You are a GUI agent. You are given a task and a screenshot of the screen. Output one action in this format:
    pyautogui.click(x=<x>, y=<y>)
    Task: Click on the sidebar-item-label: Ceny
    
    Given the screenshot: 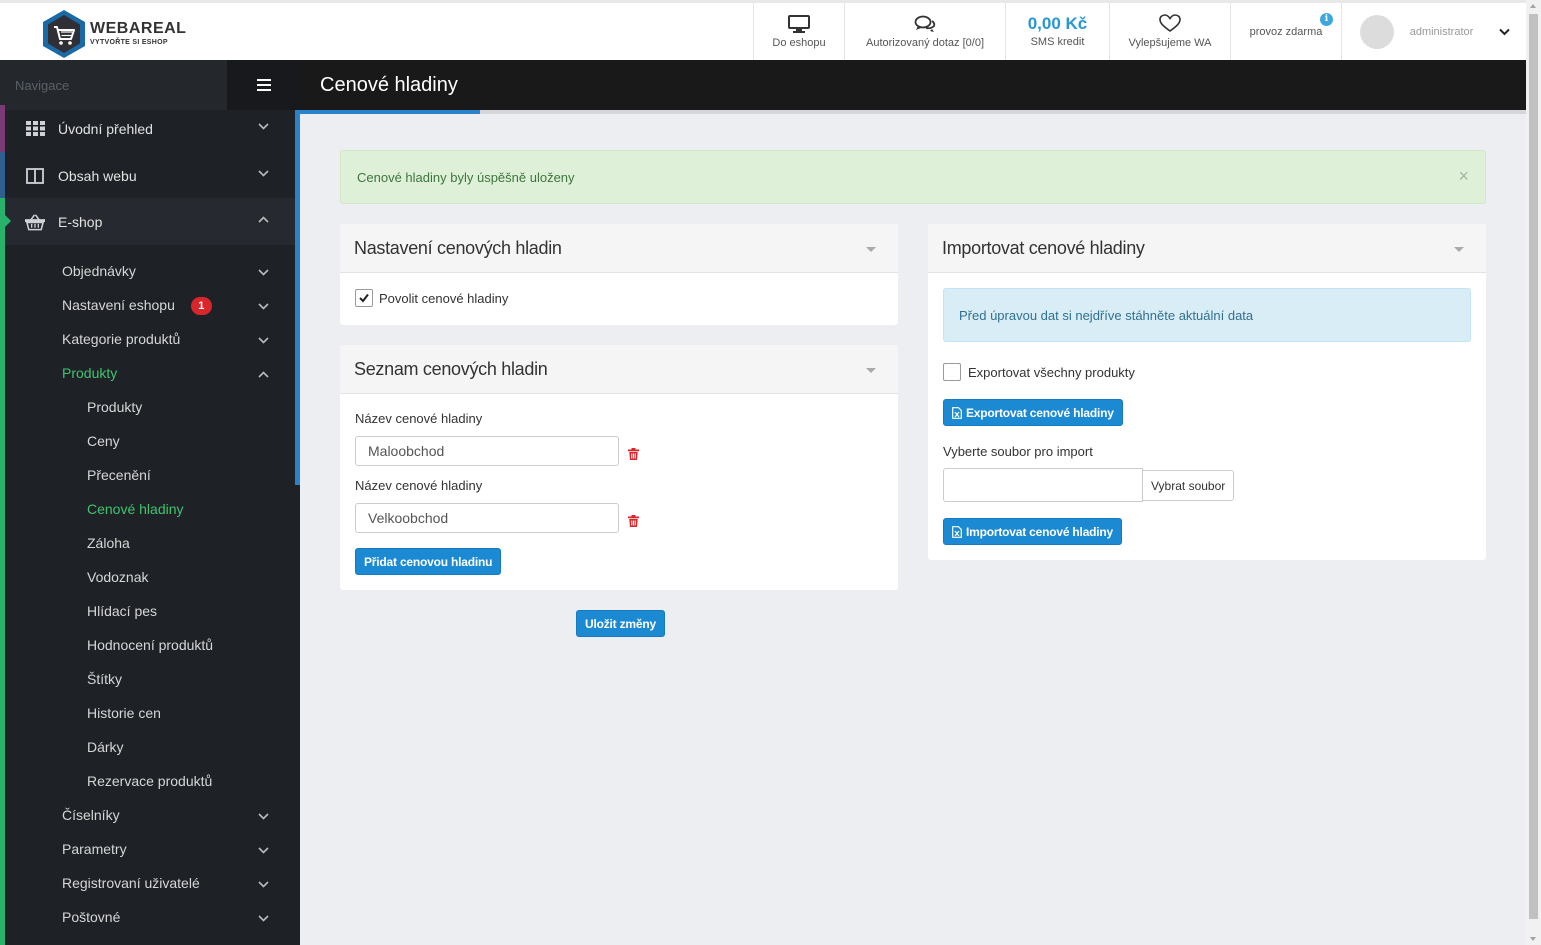 What is the action you would take?
    pyautogui.click(x=103, y=441)
    